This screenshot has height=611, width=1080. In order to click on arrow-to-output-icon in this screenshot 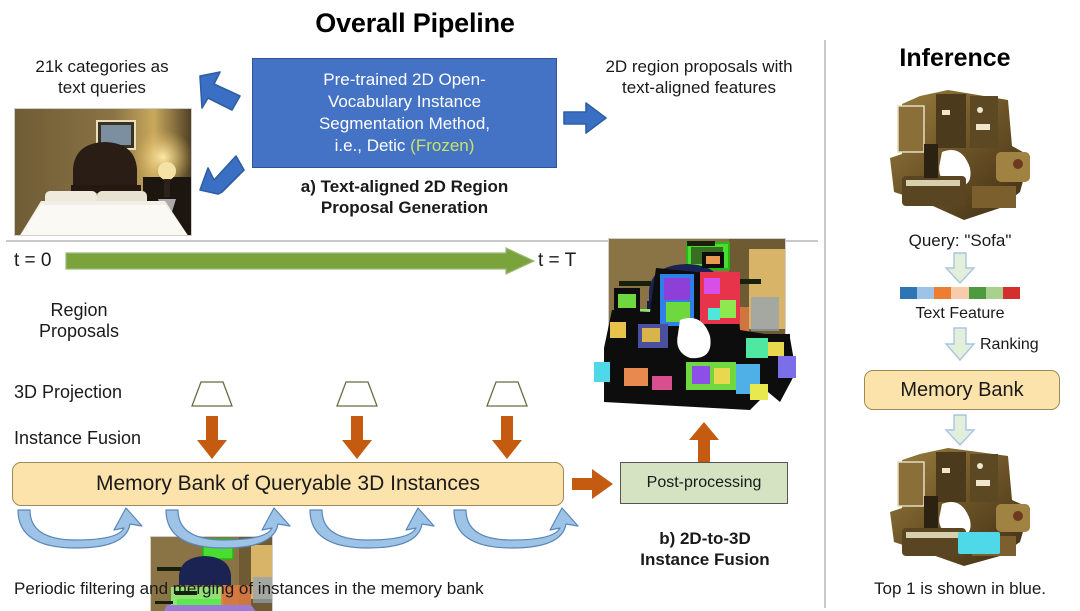, I will do `click(586, 118)`.